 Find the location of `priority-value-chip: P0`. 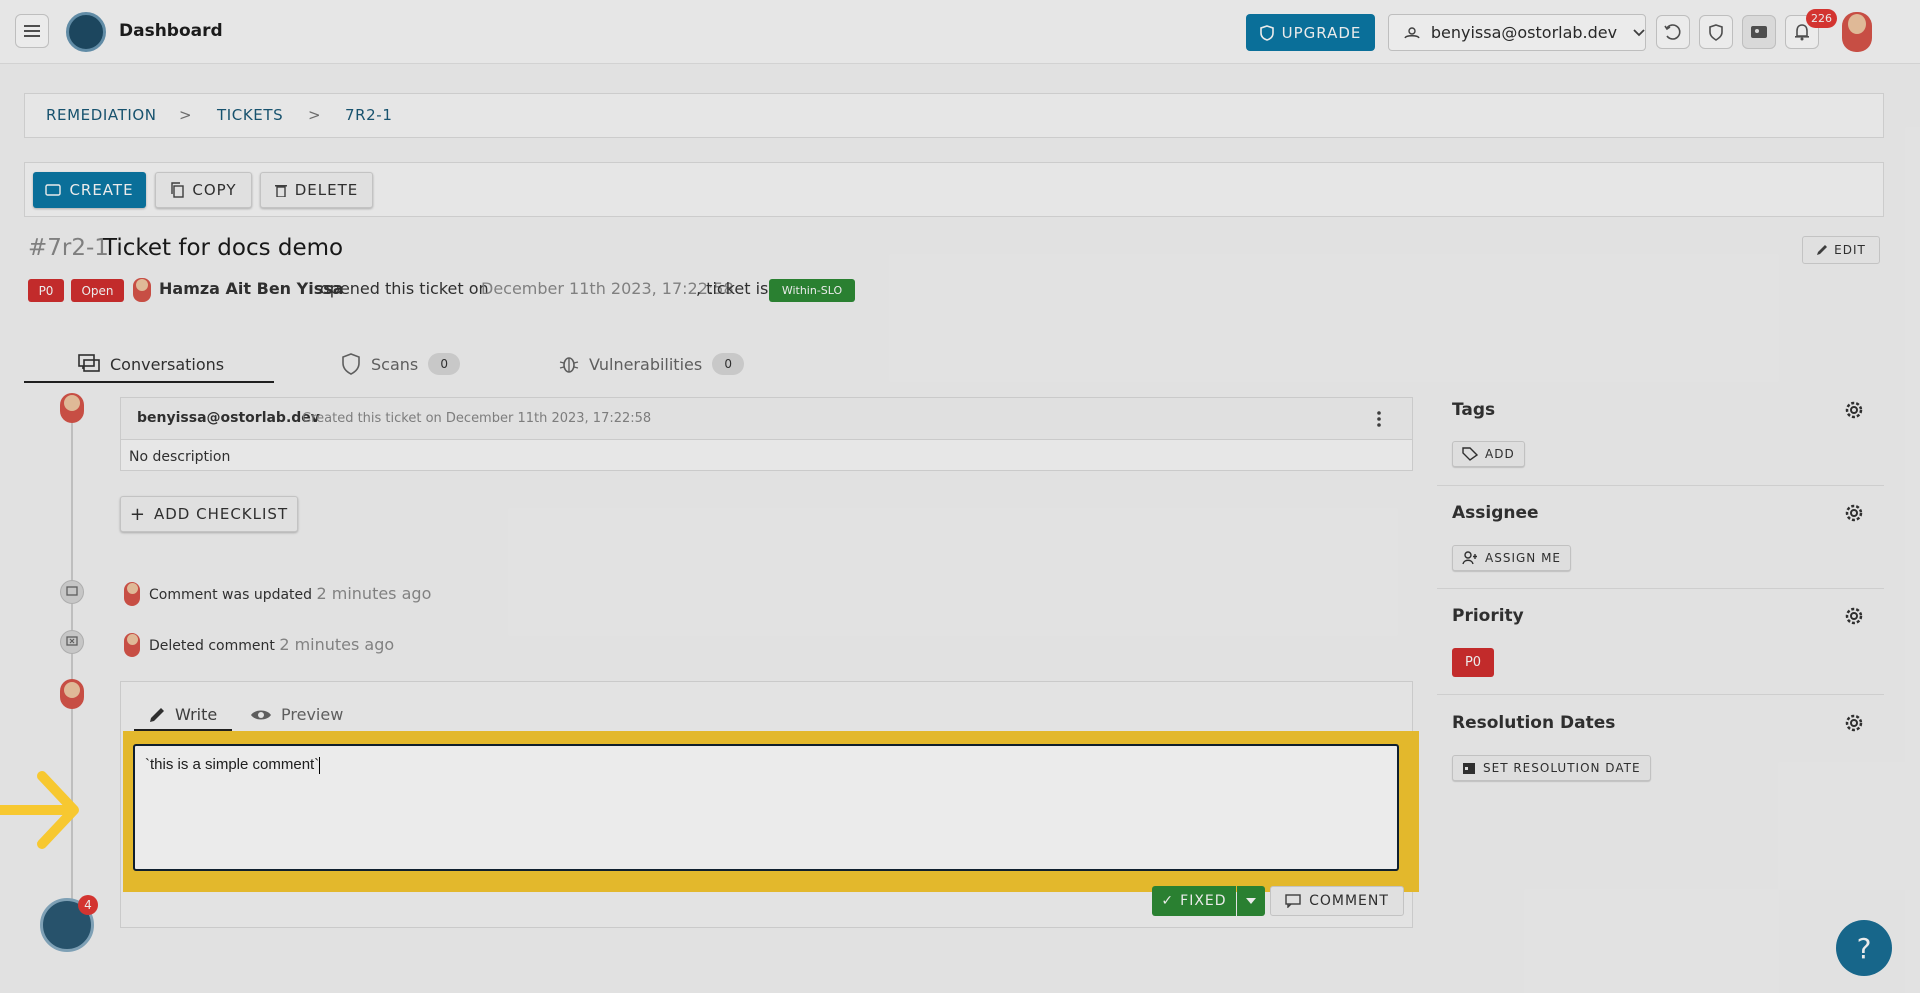

priority-value-chip: P0 is located at coordinates (1473, 662).